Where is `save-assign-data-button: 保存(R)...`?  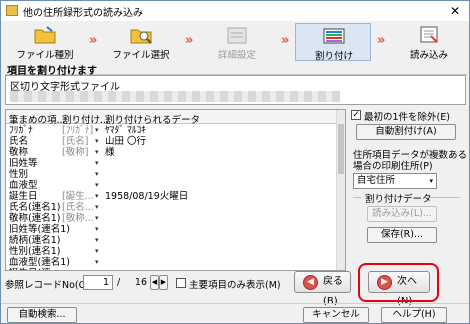 save-assign-data-button: 保存(R)... is located at coordinates (402, 235).